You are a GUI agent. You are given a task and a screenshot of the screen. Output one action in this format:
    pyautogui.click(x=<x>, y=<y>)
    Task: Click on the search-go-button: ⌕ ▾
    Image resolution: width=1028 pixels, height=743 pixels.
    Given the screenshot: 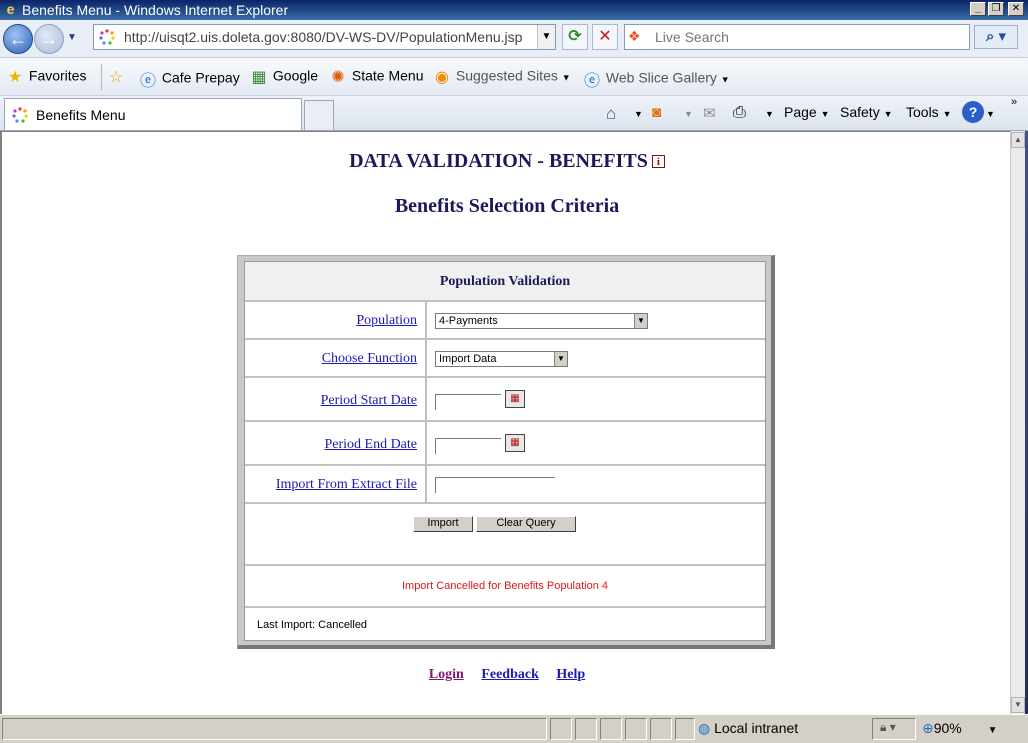 What is the action you would take?
    pyautogui.click(x=996, y=37)
    